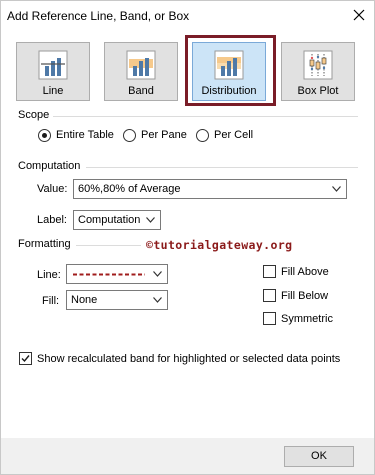  Describe the element at coordinates (229, 91) in the screenshot. I see `distribution-mode-label: Distribution` at that location.